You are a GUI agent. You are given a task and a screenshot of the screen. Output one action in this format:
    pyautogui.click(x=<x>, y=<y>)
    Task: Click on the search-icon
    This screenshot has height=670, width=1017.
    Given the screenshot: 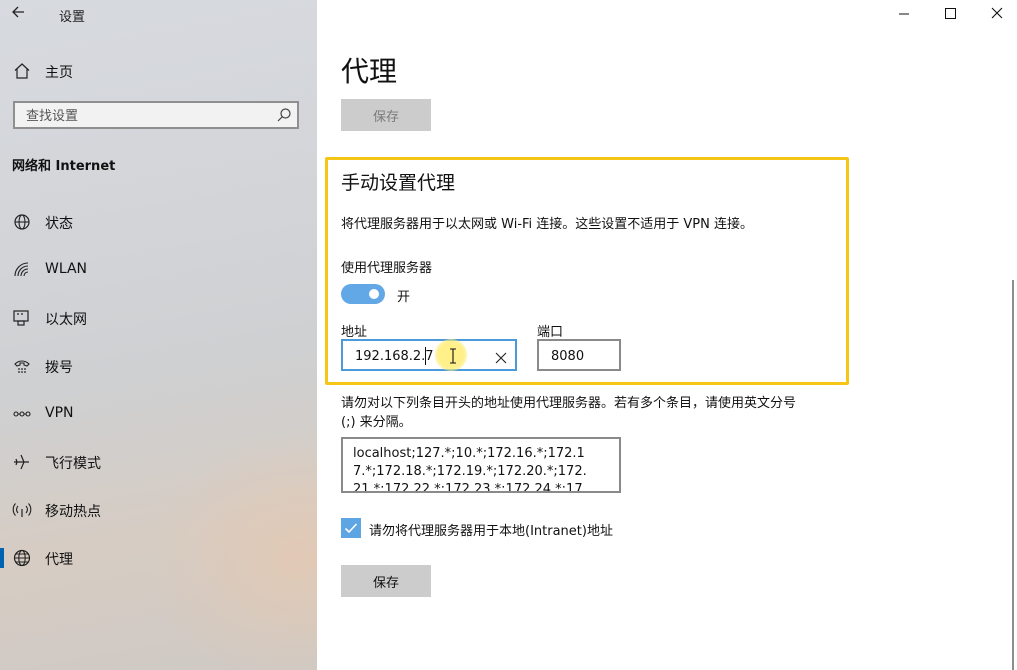 What is the action you would take?
    pyautogui.click(x=284, y=115)
    